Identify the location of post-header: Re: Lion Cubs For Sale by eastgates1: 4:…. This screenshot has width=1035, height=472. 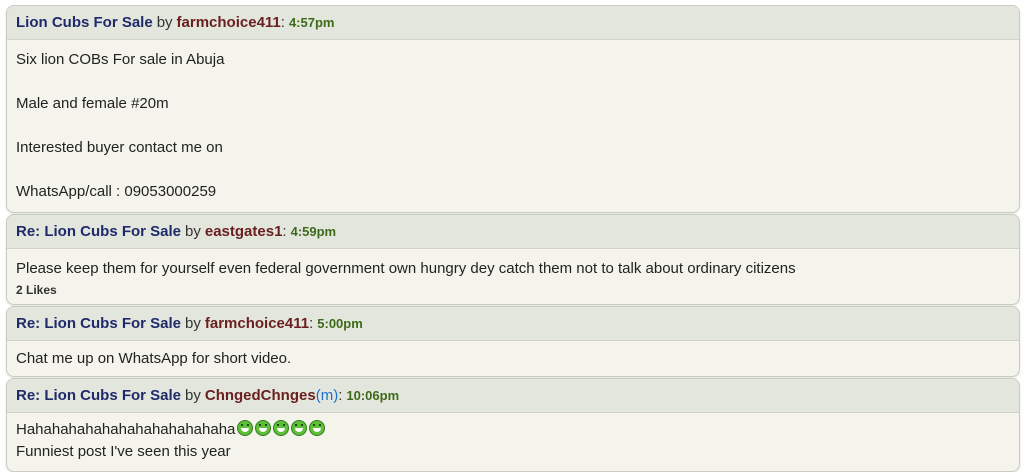
(513, 232).